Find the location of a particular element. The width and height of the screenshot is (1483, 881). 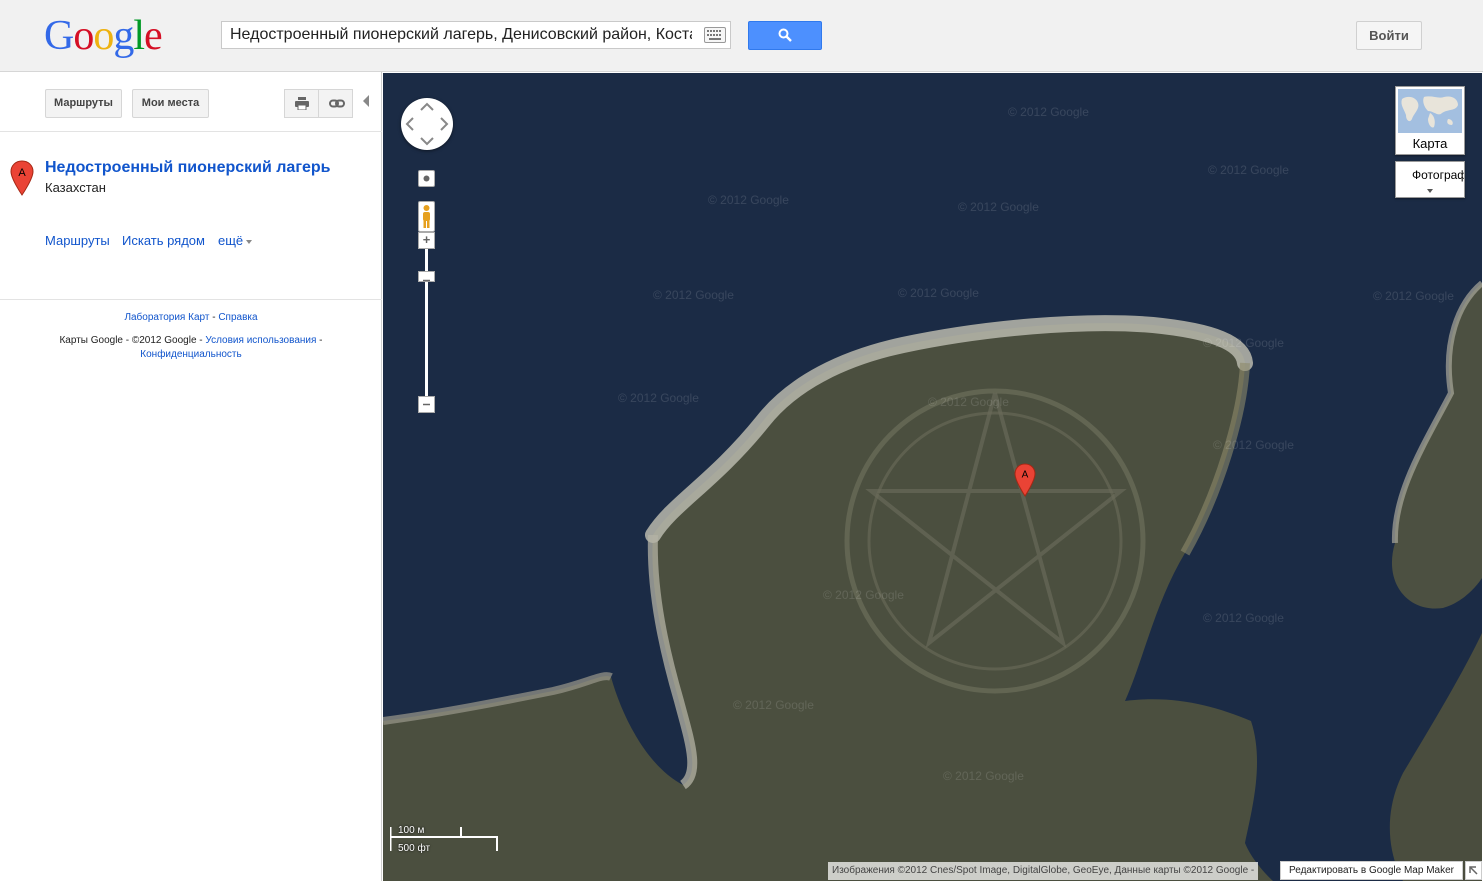

map-marker-icon: A is located at coordinates (1025, 480).